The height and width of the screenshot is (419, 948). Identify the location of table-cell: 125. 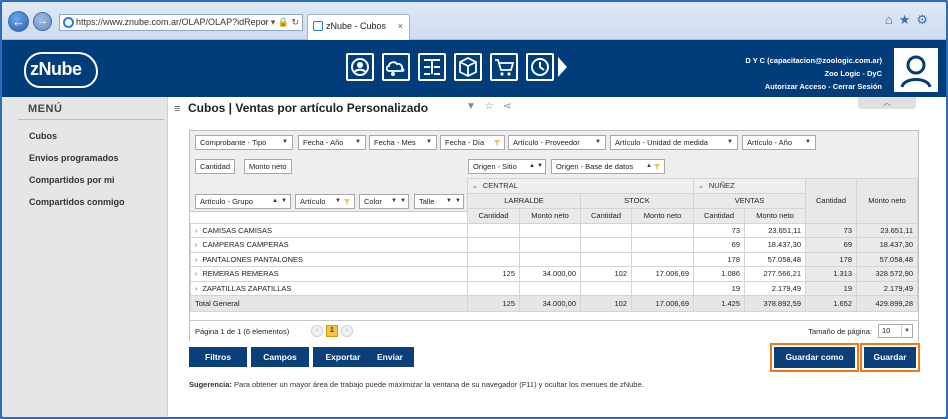
(493, 274).